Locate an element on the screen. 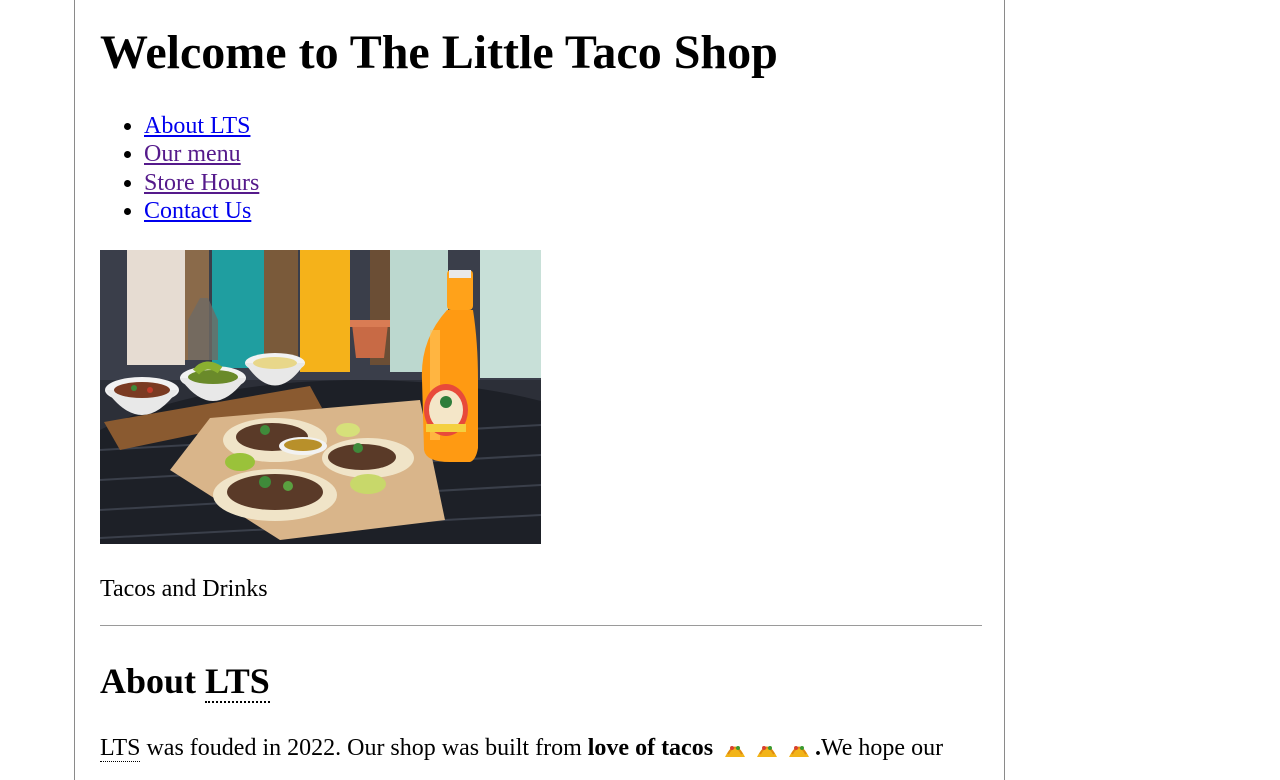 The image size is (1280, 780). tacos-and-drinks-image is located at coordinates (320, 397).